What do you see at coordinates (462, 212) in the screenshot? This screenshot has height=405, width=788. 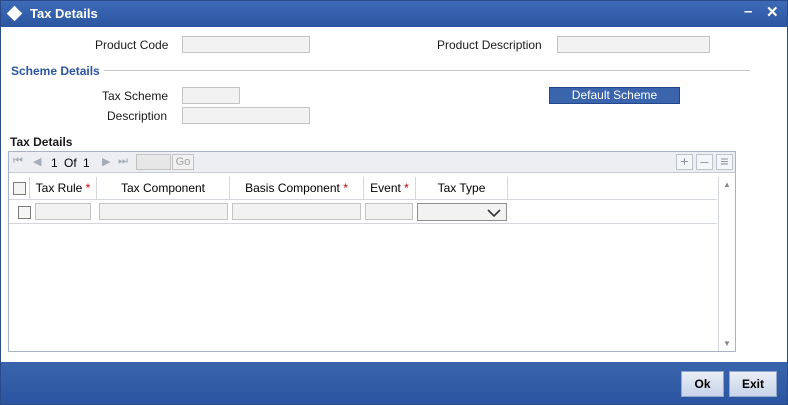 I see `tax-type-select` at bounding box center [462, 212].